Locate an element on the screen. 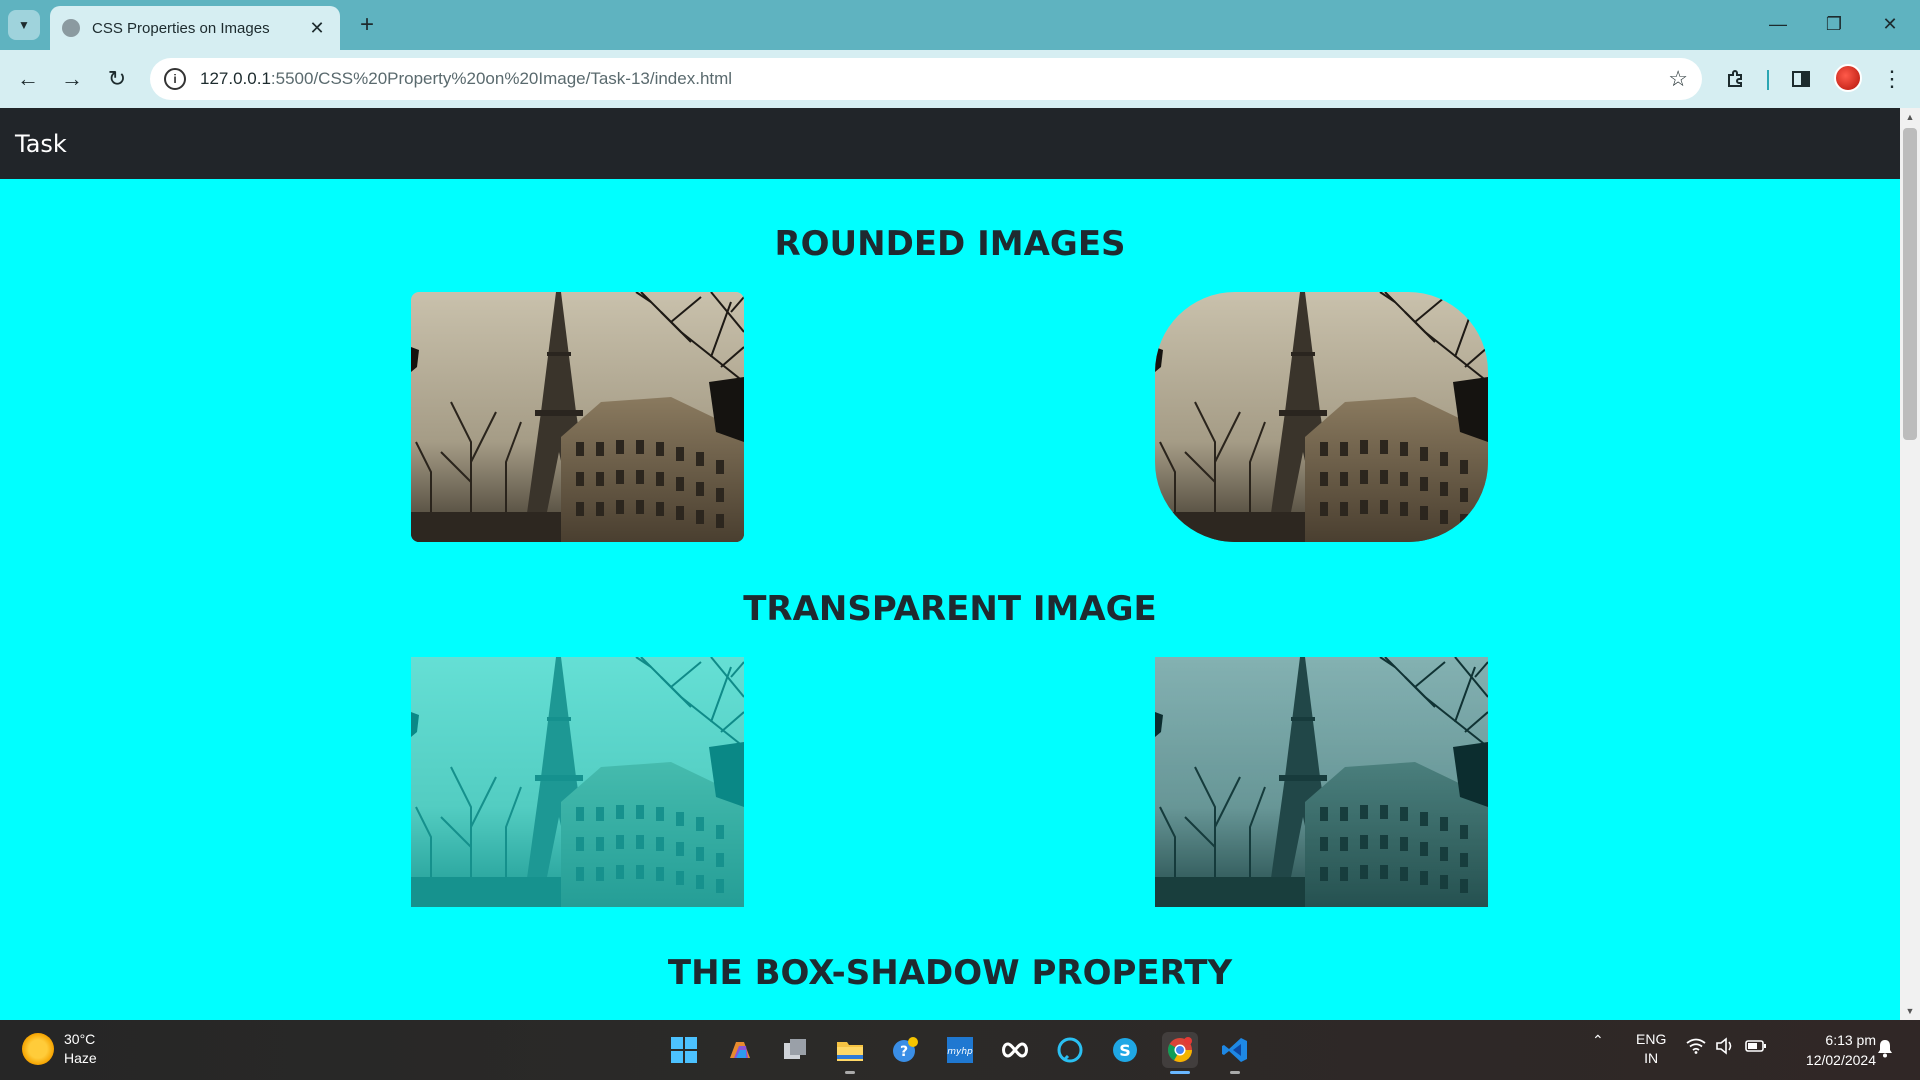 This screenshot has height=1080, width=1920. language-code: ENG is located at coordinates (1651, 1039).